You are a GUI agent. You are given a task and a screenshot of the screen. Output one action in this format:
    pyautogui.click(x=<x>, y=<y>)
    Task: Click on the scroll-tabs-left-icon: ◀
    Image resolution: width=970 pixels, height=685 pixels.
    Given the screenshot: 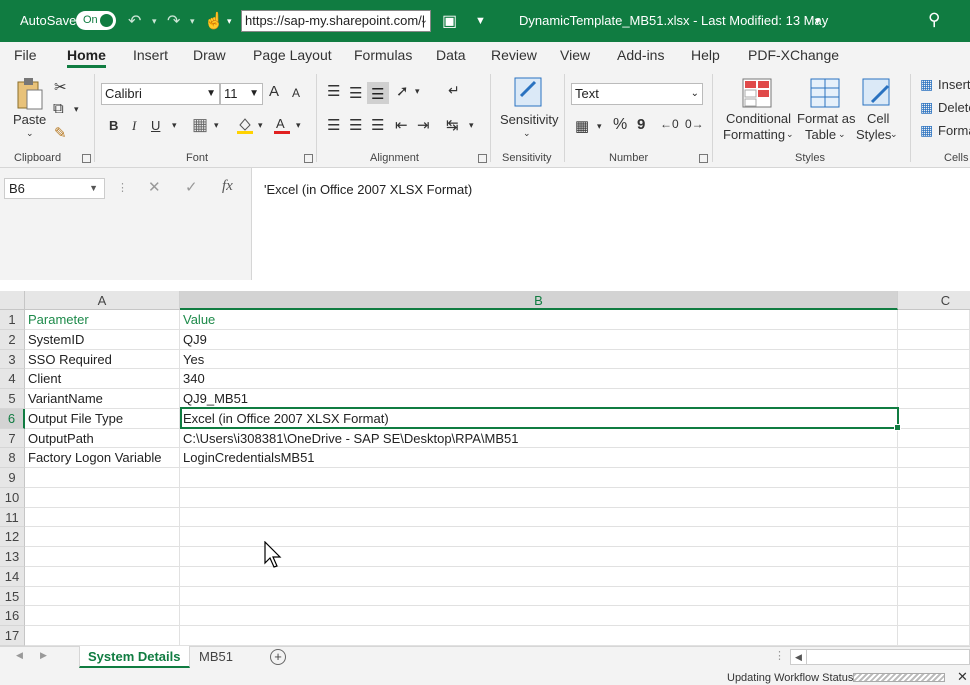 What is the action you would take?
    pyautogui.click(x=19, y=655)
    